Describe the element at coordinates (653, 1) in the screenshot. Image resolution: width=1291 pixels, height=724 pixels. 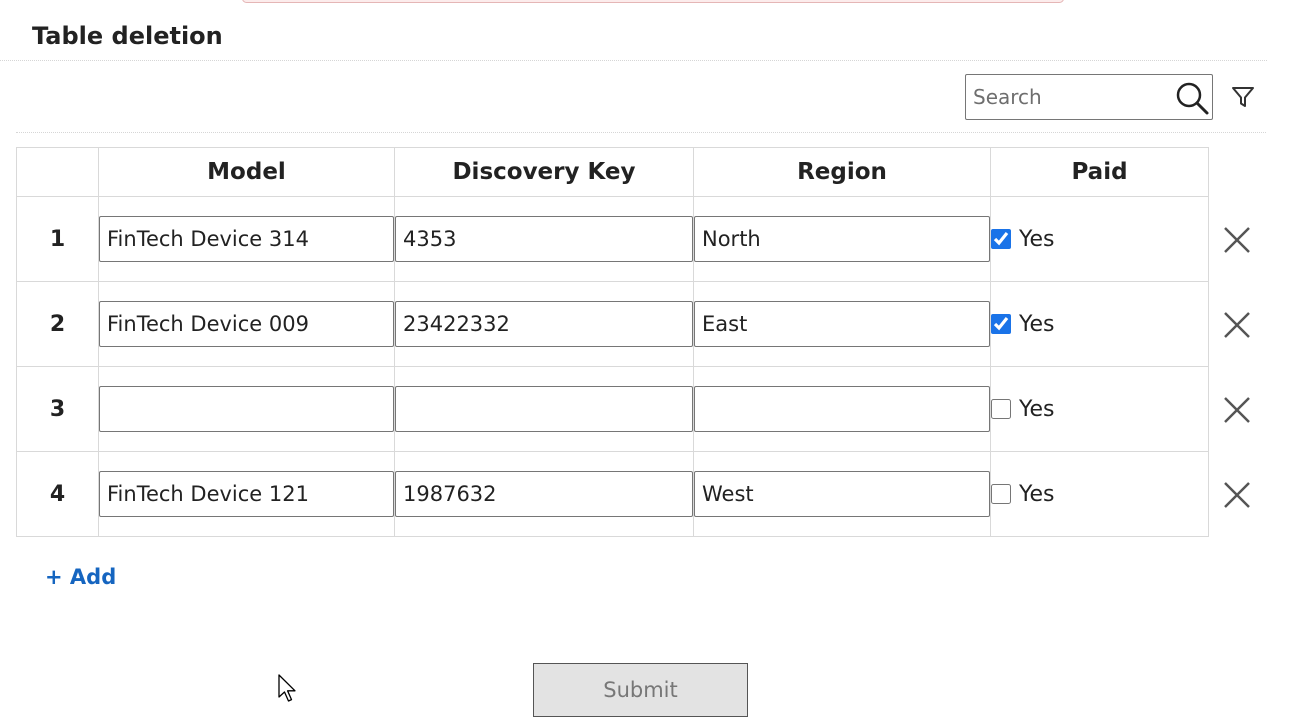
I see `top-banner` at that location.